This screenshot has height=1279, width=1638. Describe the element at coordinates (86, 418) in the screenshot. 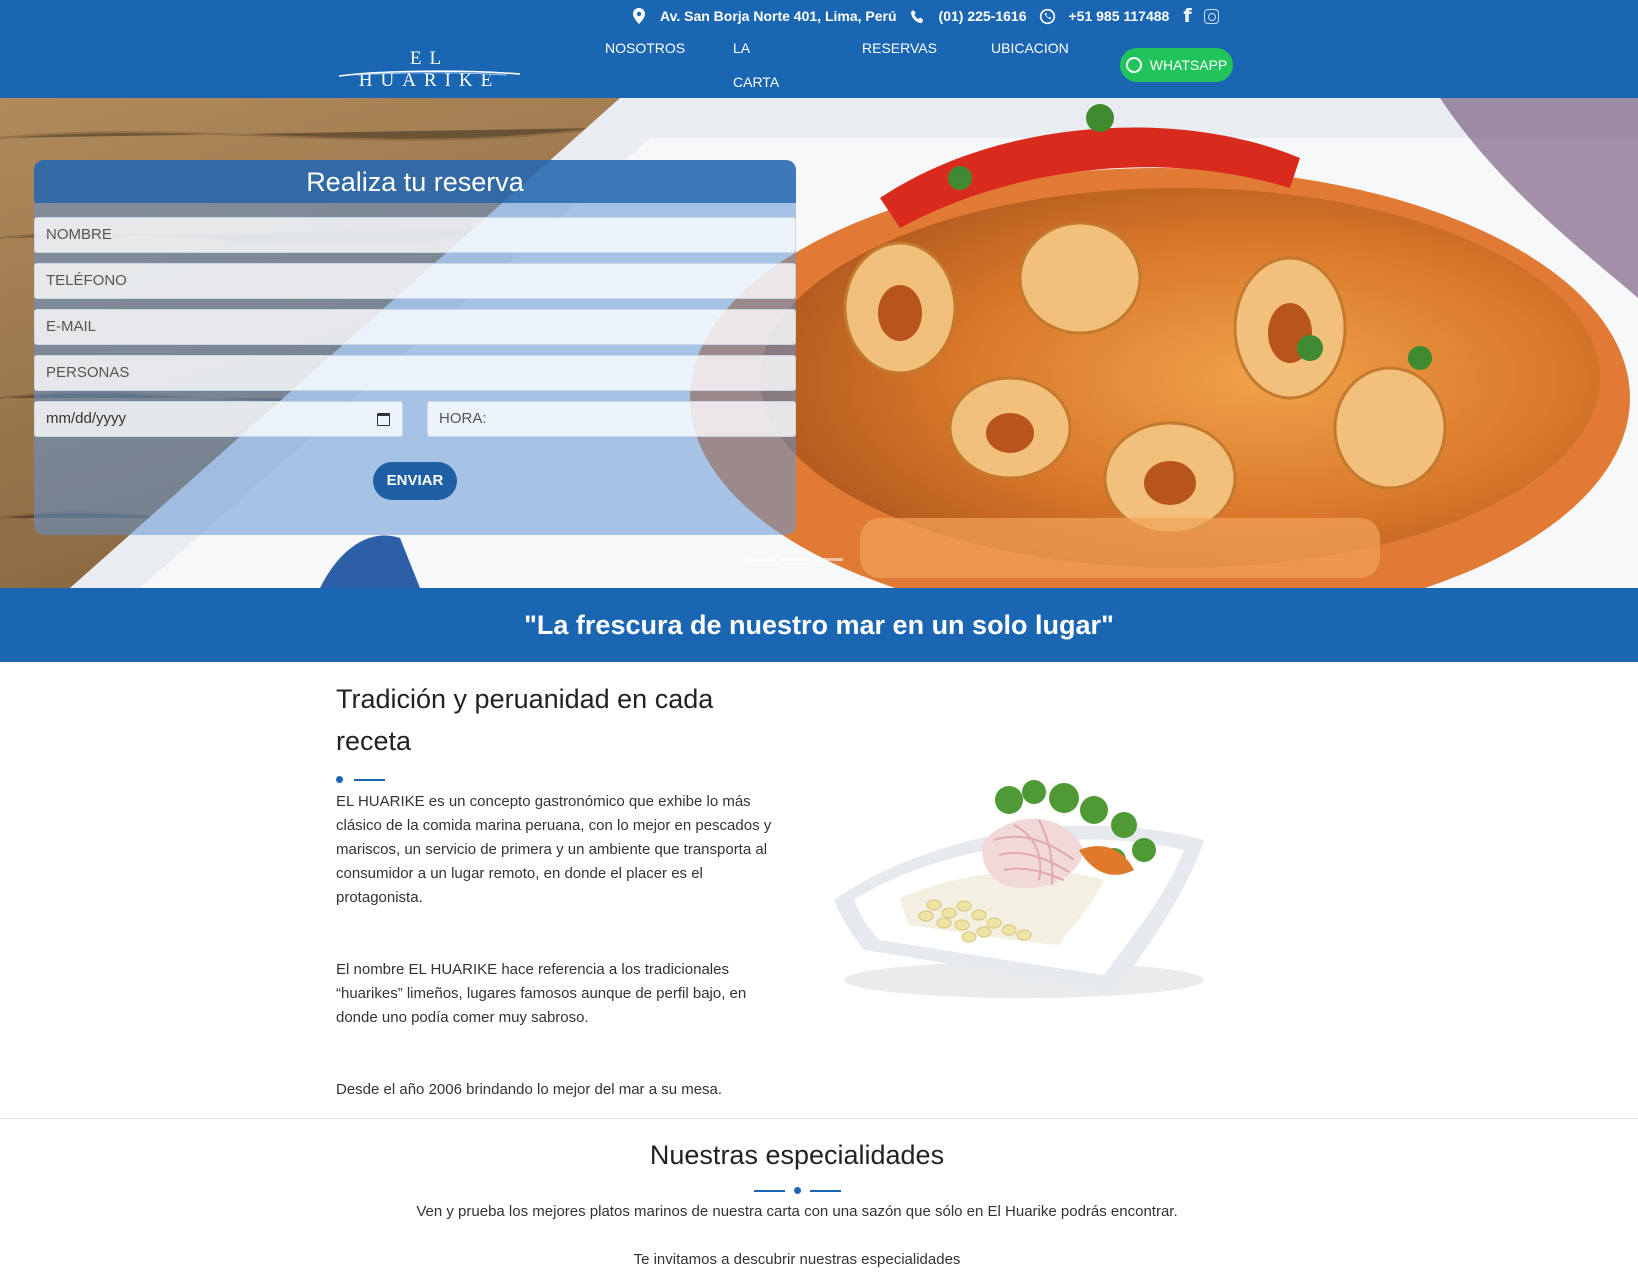

I see `date-field-placeholder: mm/dd/yyyy` at that location.